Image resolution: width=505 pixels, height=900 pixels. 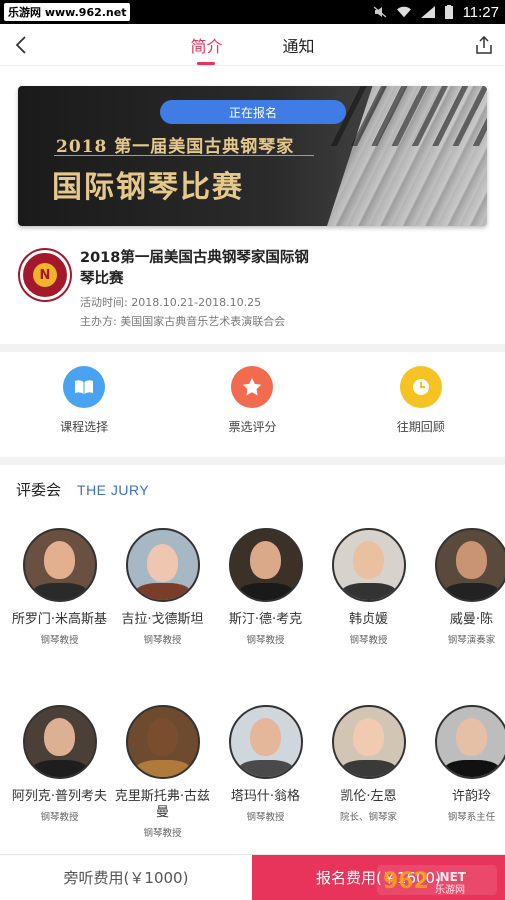 I want to click on jury-header: 评委会 THE JURY, so click(x=252, y=487).